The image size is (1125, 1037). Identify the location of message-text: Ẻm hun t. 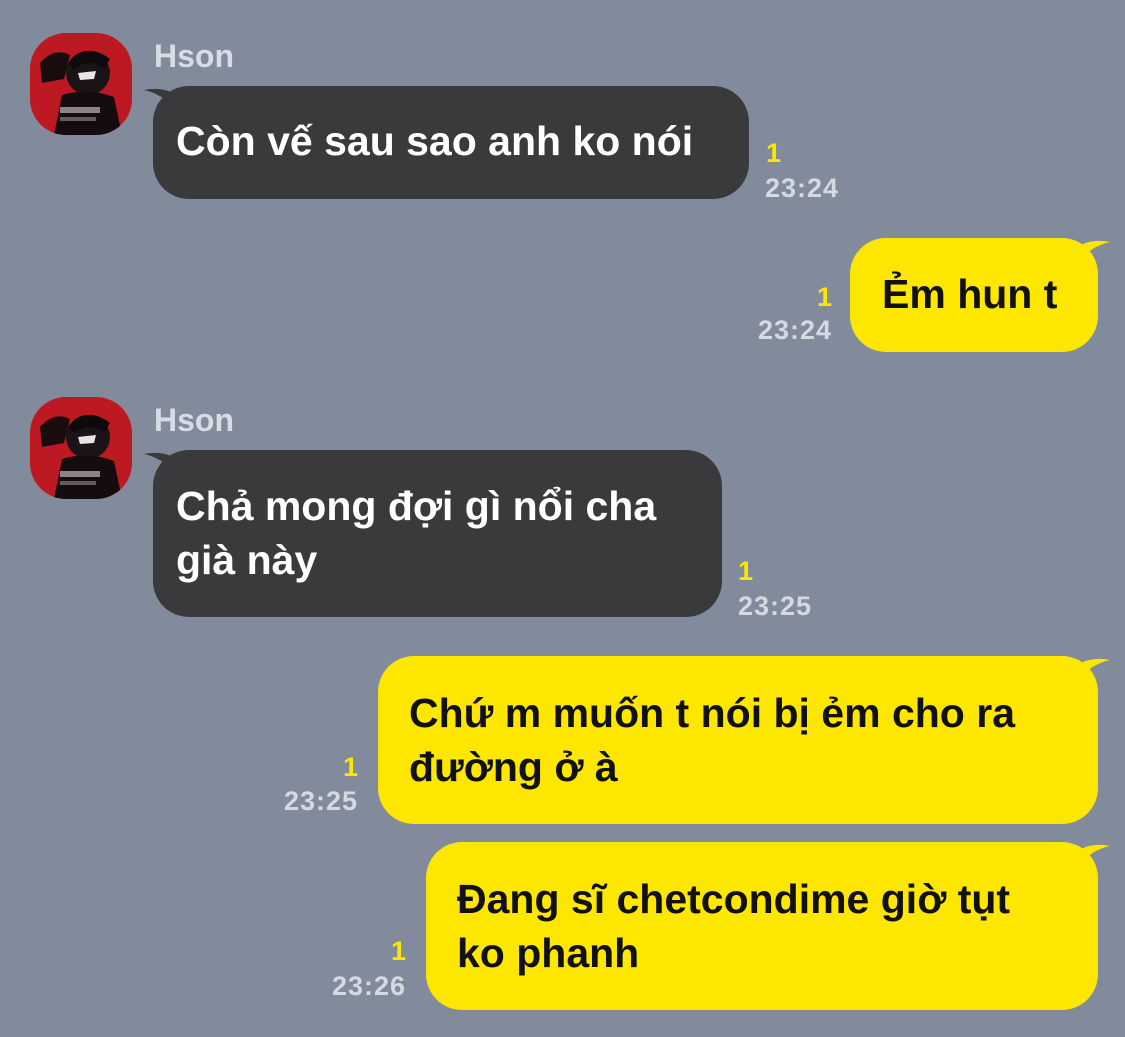
(970, 294).